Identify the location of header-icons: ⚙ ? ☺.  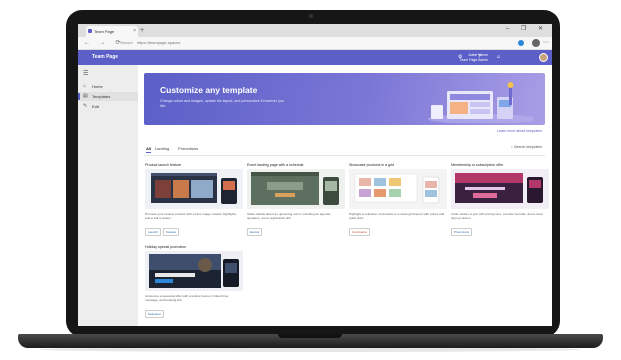
(483, 57).